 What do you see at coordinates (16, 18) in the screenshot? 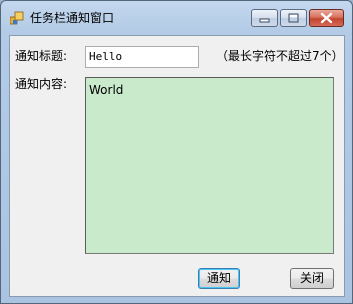
I see `app-icon` at bounding box center [16, 18].